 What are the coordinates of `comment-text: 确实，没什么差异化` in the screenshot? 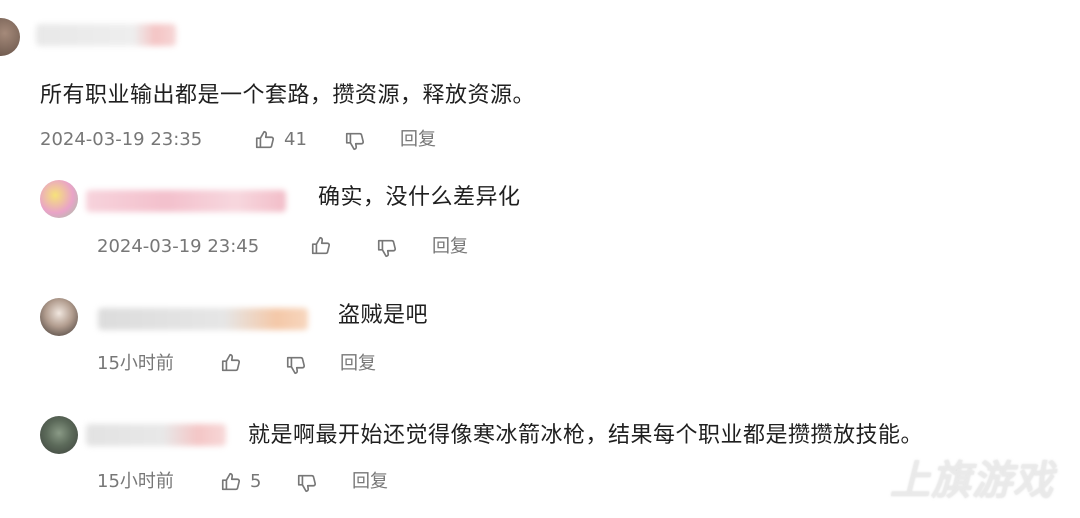 It's located at (419, 197).